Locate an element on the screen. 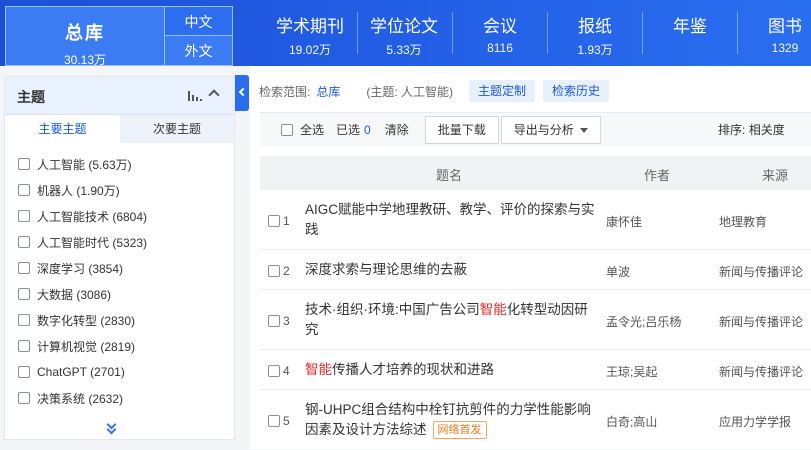 The width and height of the screenshot is (811, 450). result-title-link: 深度求索与理论思维的去蔽 is located at coordinates (451, 270).